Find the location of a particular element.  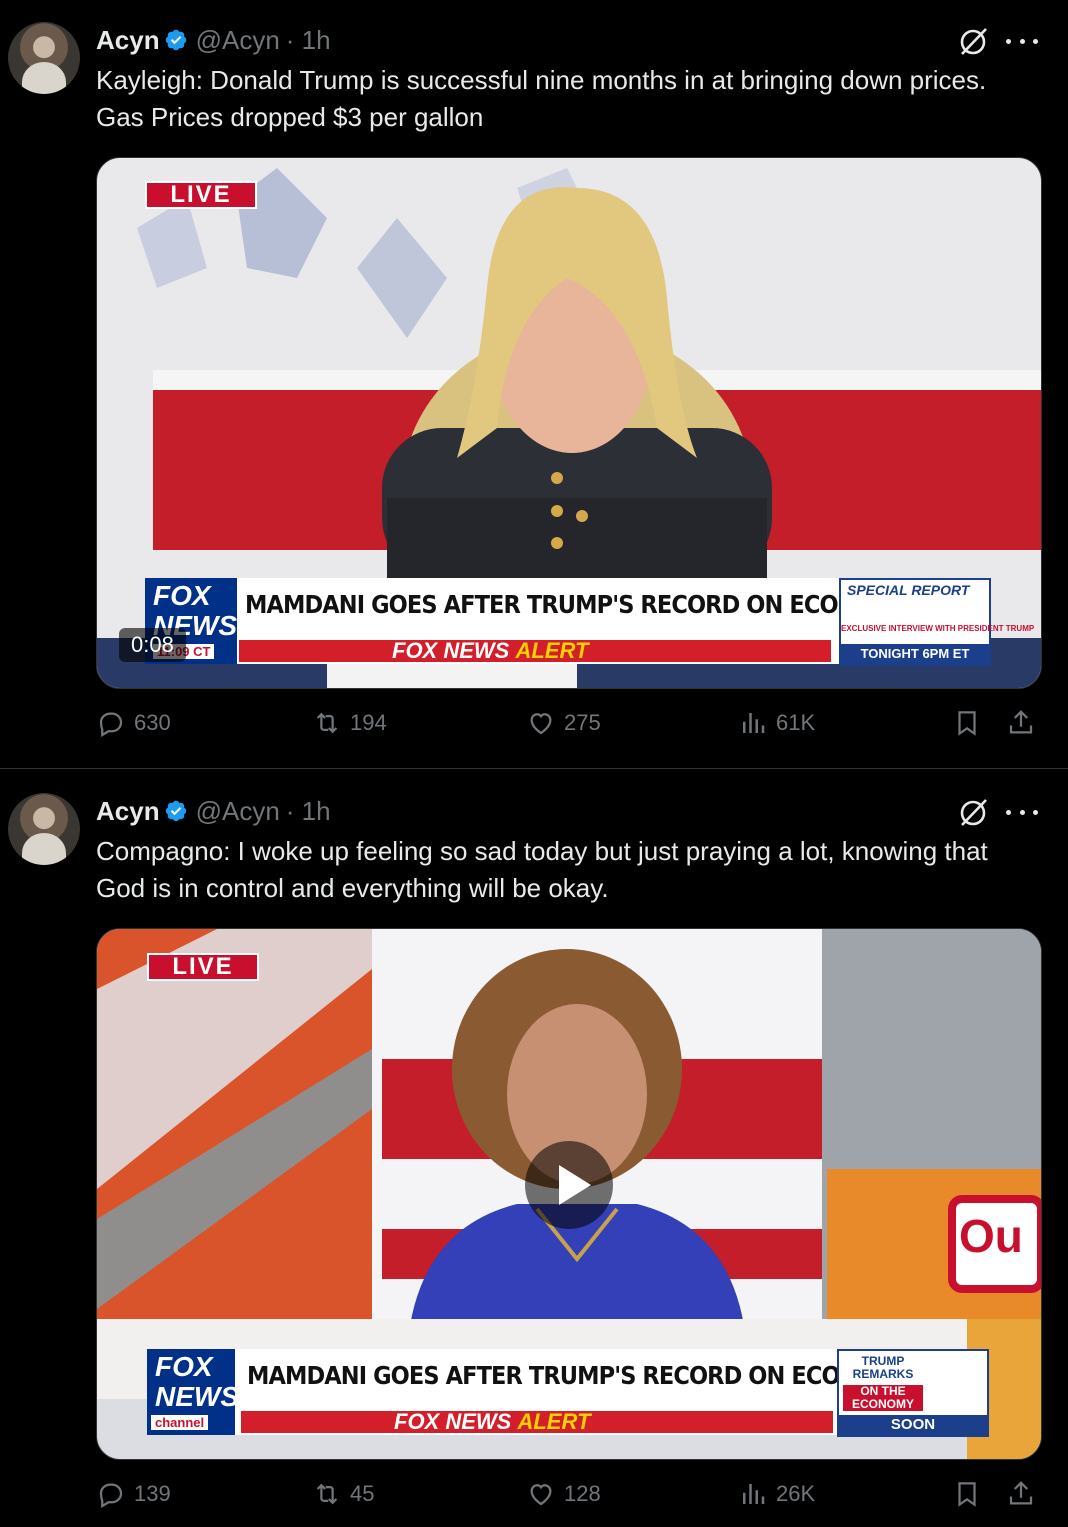

like-button: 128 is located at coordinates (563, 1494).